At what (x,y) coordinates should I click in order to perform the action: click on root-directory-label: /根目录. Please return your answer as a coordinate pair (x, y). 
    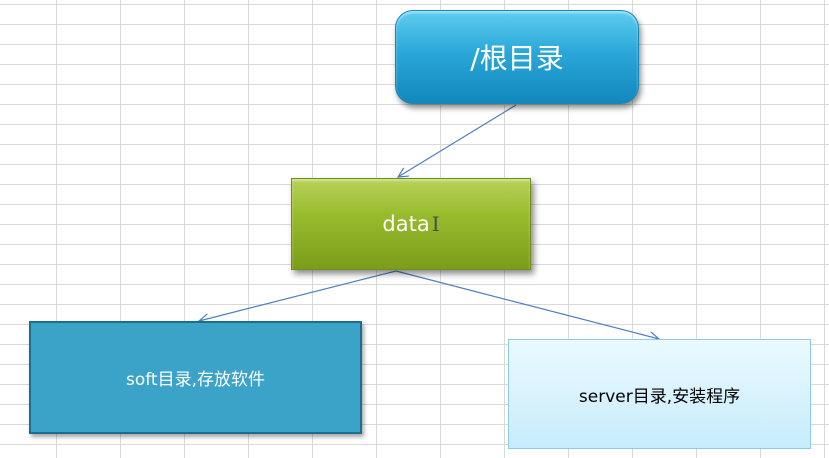
    Looking at the image, I should click on (517, 58).